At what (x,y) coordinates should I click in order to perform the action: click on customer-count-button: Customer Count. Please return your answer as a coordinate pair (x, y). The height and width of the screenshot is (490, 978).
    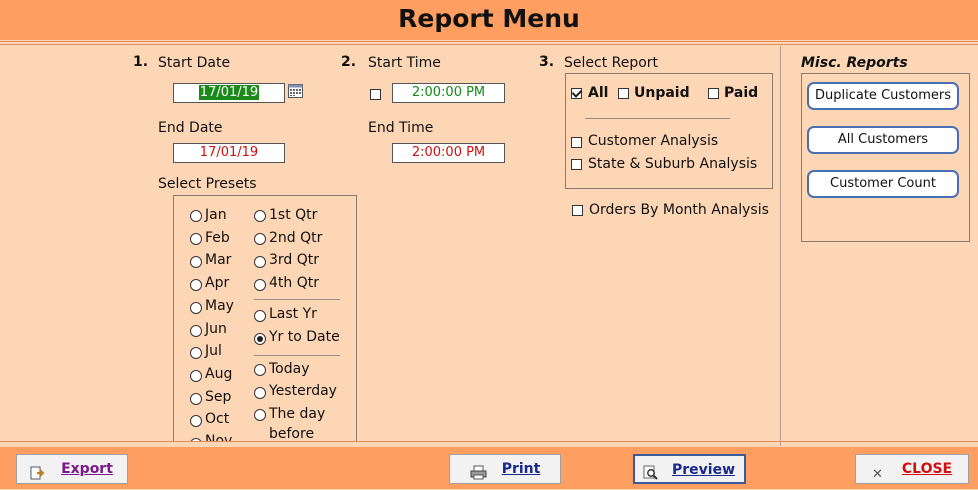
    Looking at the image, I should click on (883, 184).